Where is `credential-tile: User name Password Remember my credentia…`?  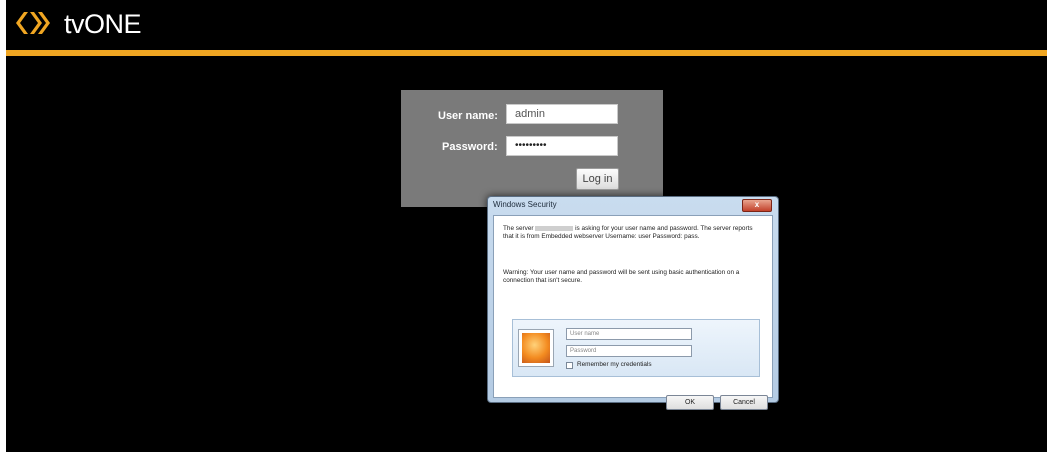 credential-tile: User name Password Remember my credentia… is located at coordinates (636, 348).